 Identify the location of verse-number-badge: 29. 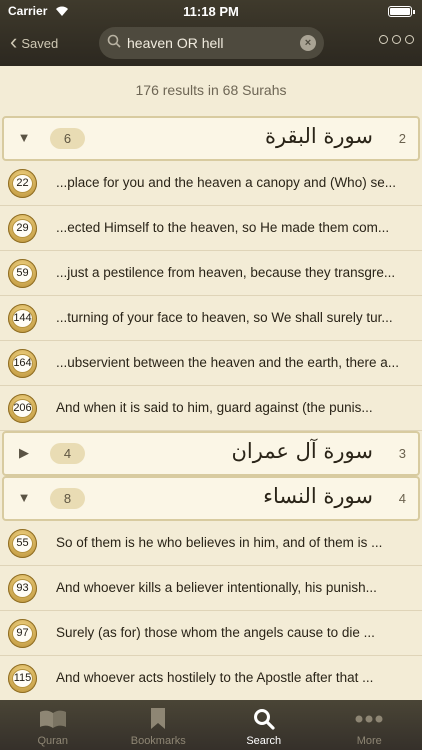
(22, 228).